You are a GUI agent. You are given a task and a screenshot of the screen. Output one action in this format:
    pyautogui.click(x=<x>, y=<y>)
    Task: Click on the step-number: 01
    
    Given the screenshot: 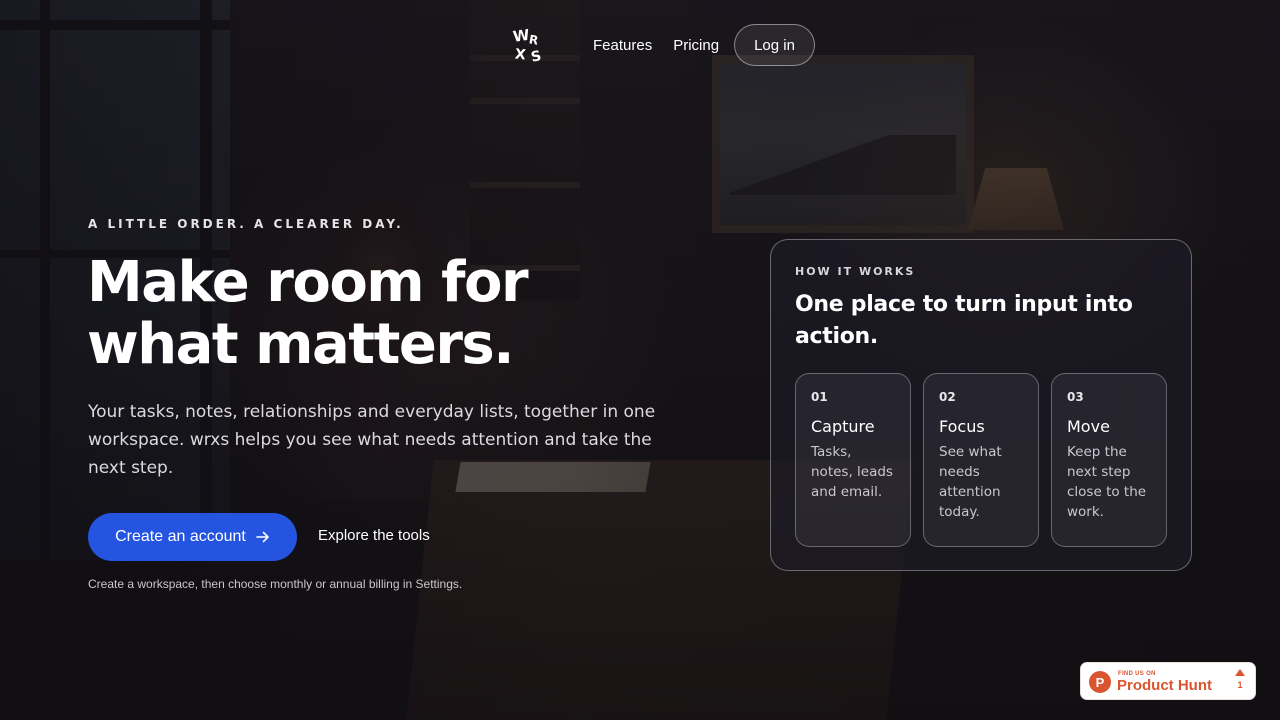 What is the action you would take?
    pyautogui.click(x=819, y=397)
    